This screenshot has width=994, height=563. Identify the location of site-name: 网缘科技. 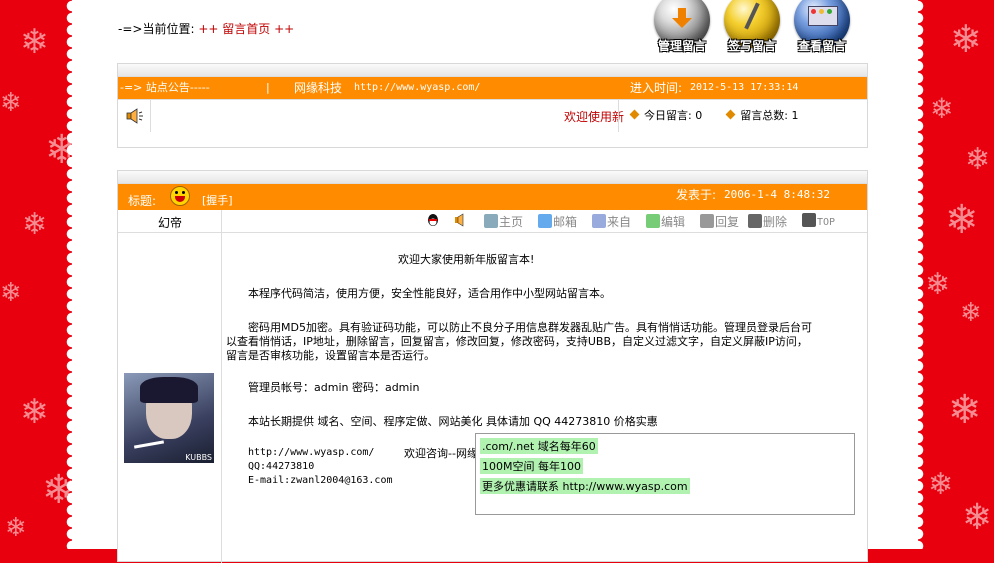
(318, 88).